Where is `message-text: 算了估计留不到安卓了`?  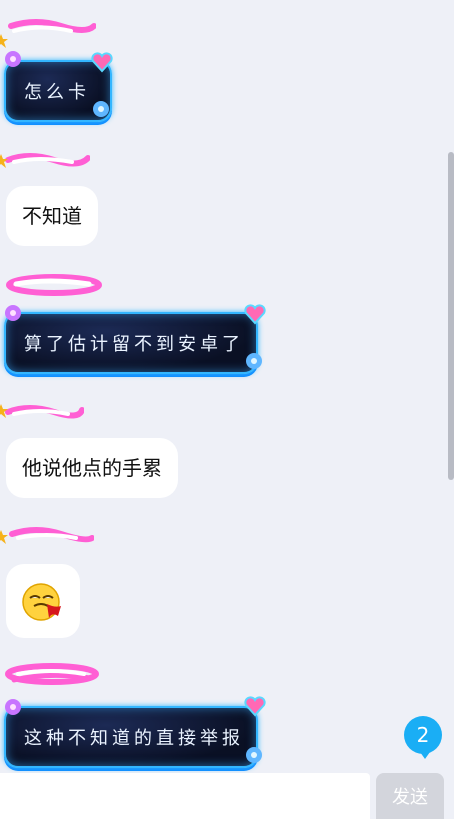 message-text: 算了估计留不到安卓了 is located at coordinates (134, 344).